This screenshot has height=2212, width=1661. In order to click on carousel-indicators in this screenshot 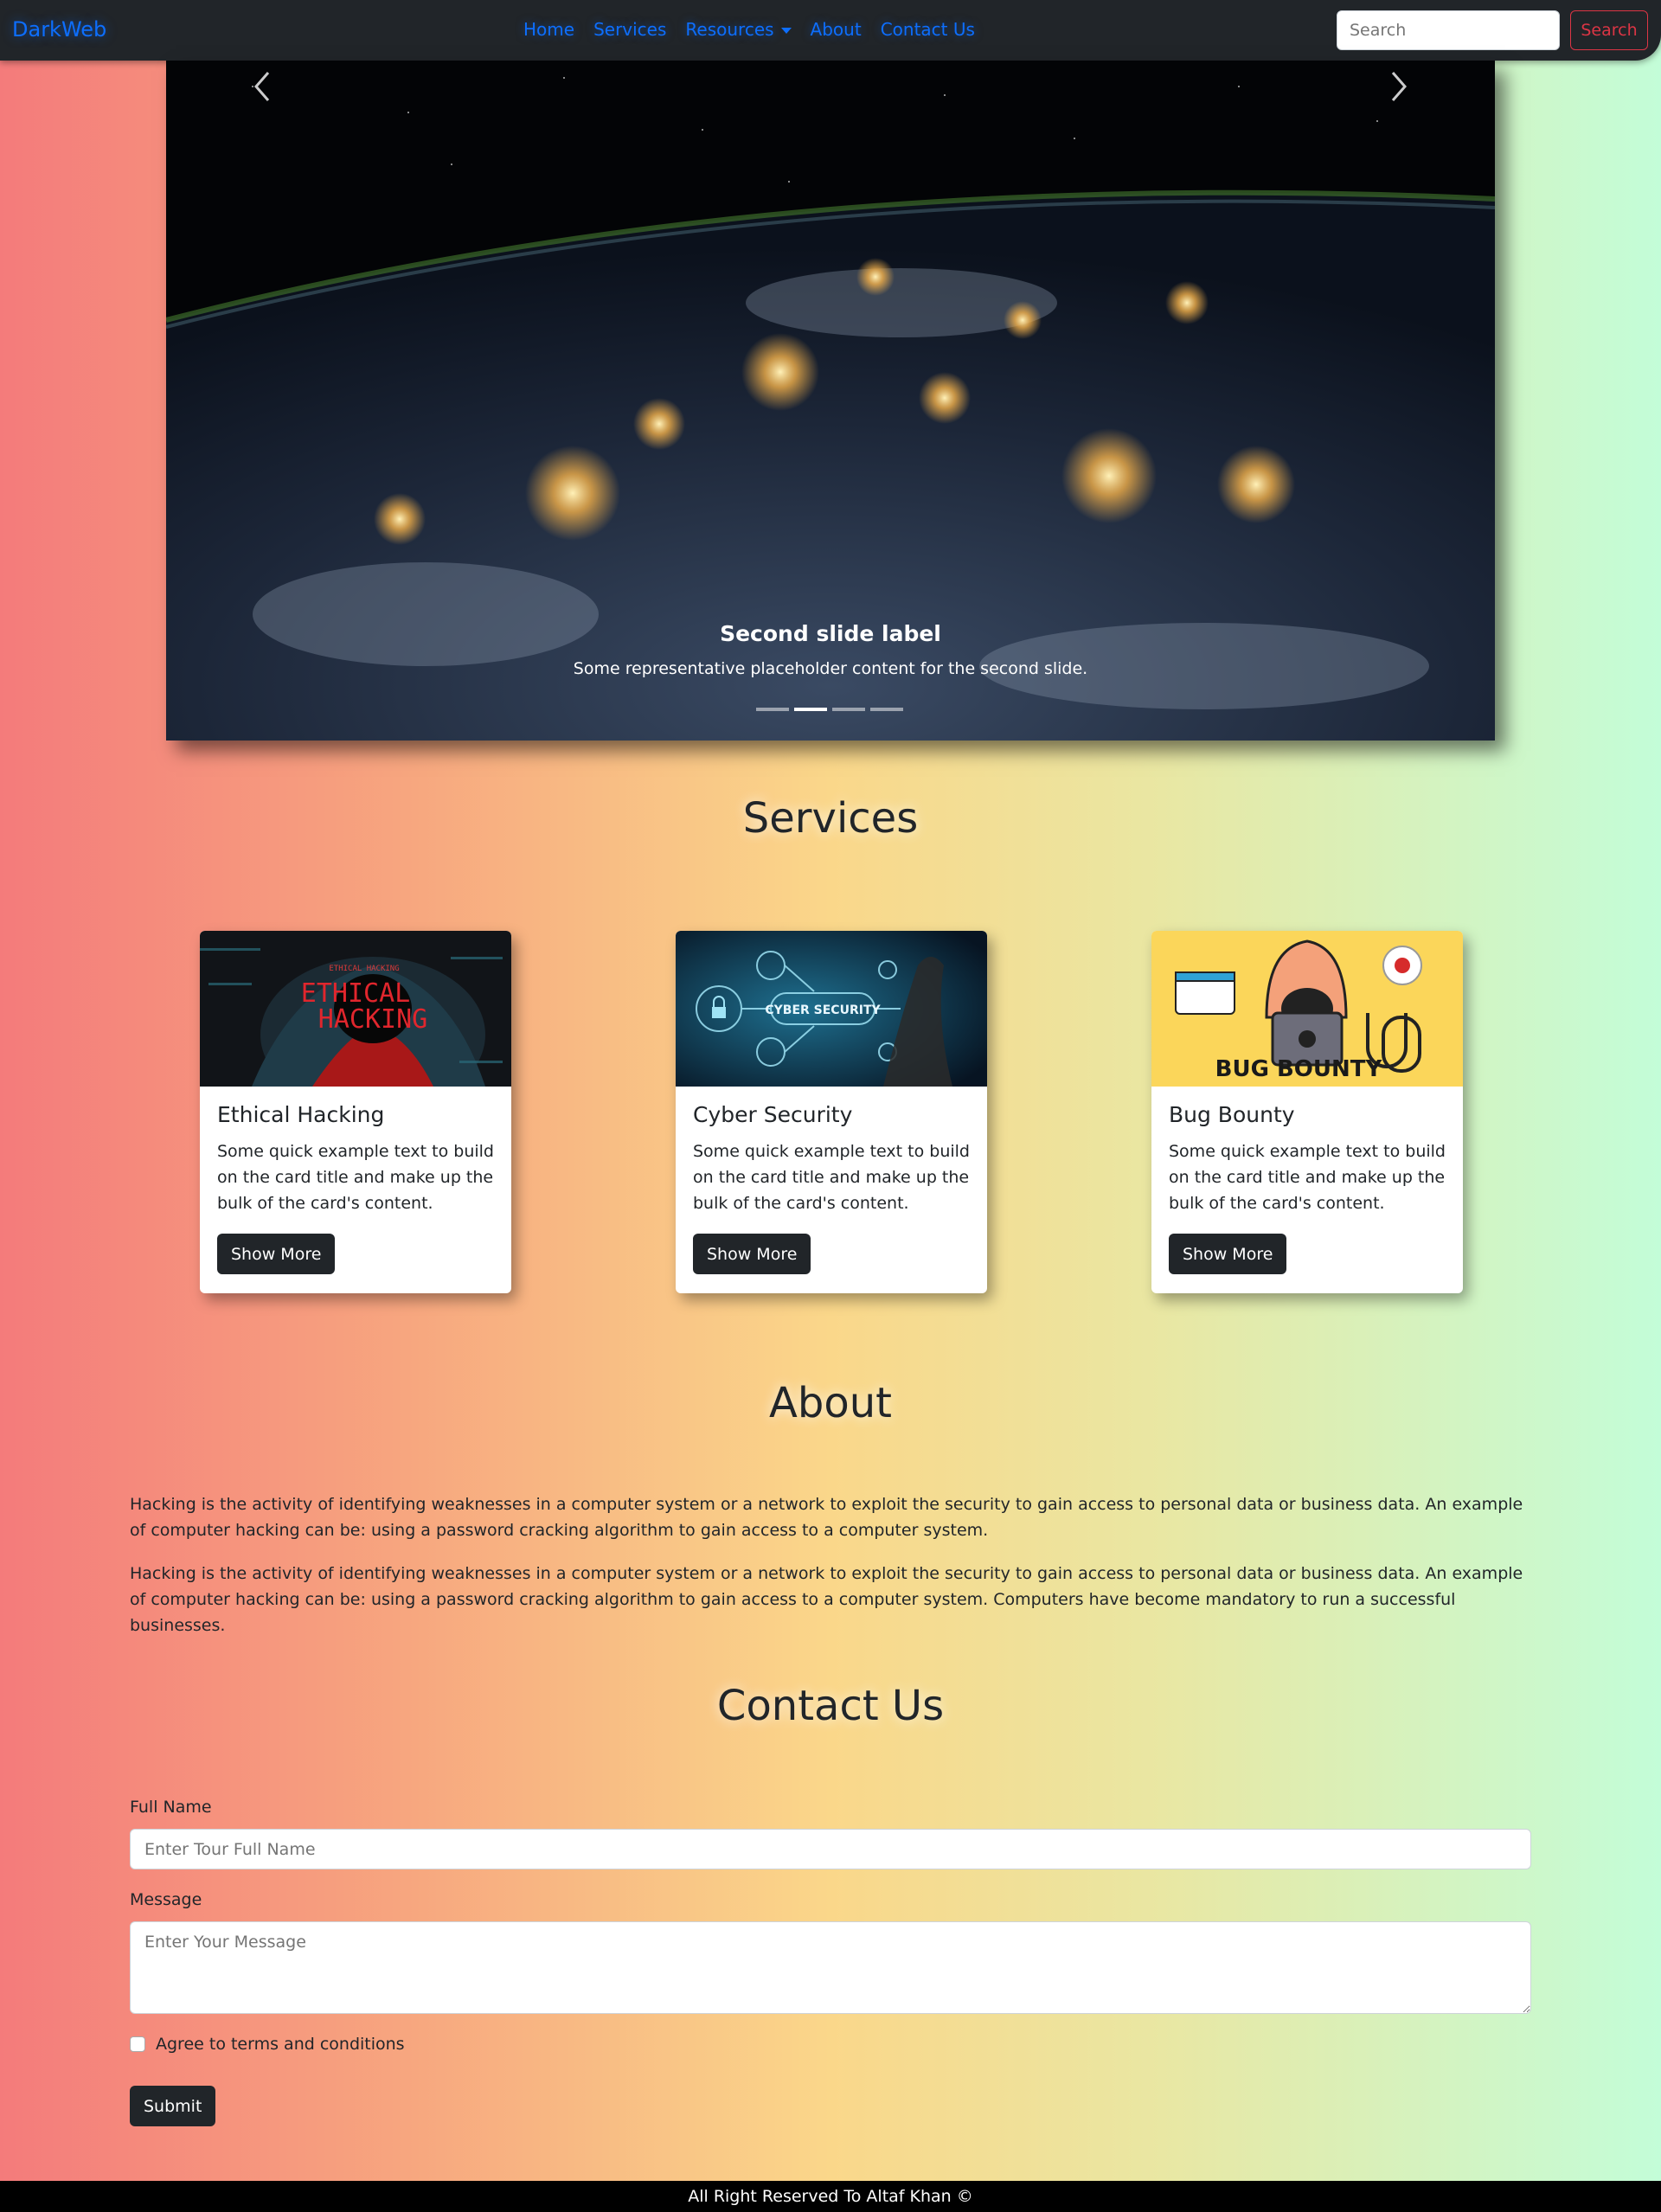, I will do `click(829, 709)`.